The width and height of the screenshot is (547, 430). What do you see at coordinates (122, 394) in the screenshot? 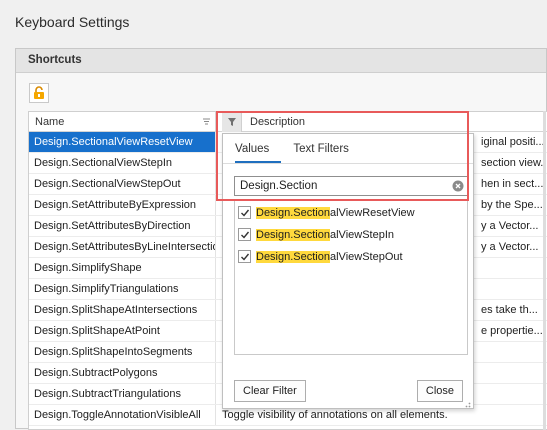
I see `row-name-cell: Design.SubtractTriangulations` at bounding box center [122, 394].